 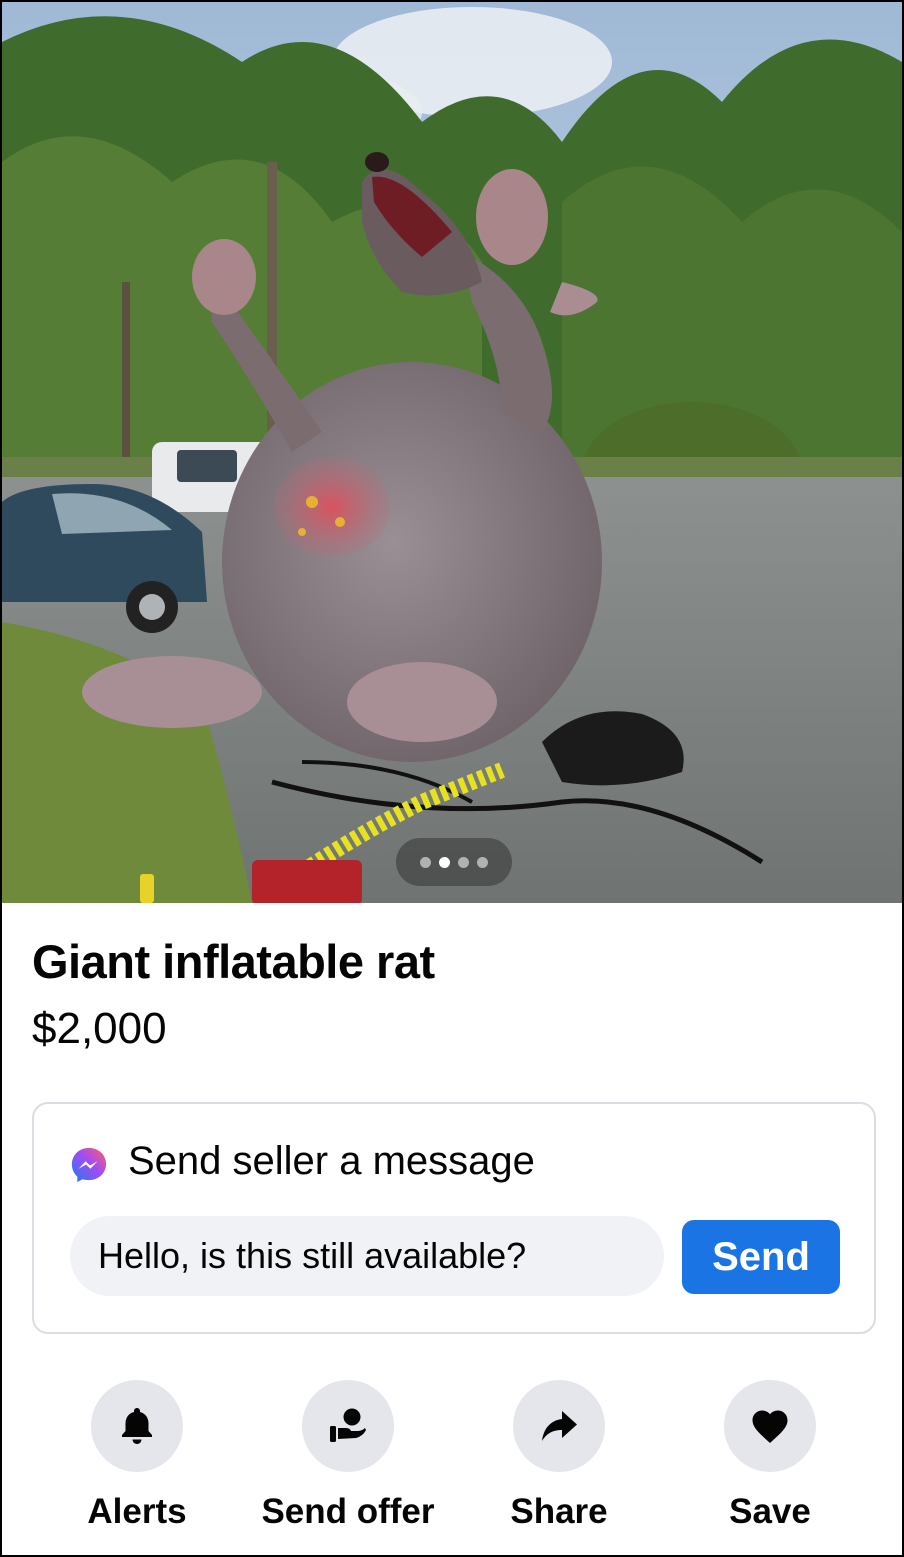 What do you see at coordinates (559, 1511) in the screenshot?
I see `share-label: Share` at bounding box center [559, 1511].